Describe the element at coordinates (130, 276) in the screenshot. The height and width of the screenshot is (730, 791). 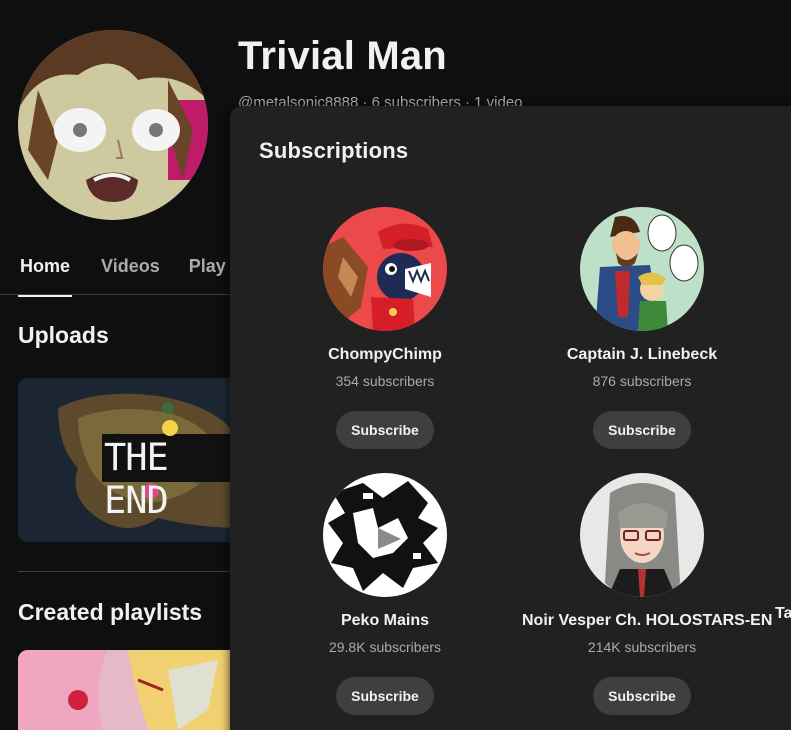
I see `tab-videos: Videos` at that location.